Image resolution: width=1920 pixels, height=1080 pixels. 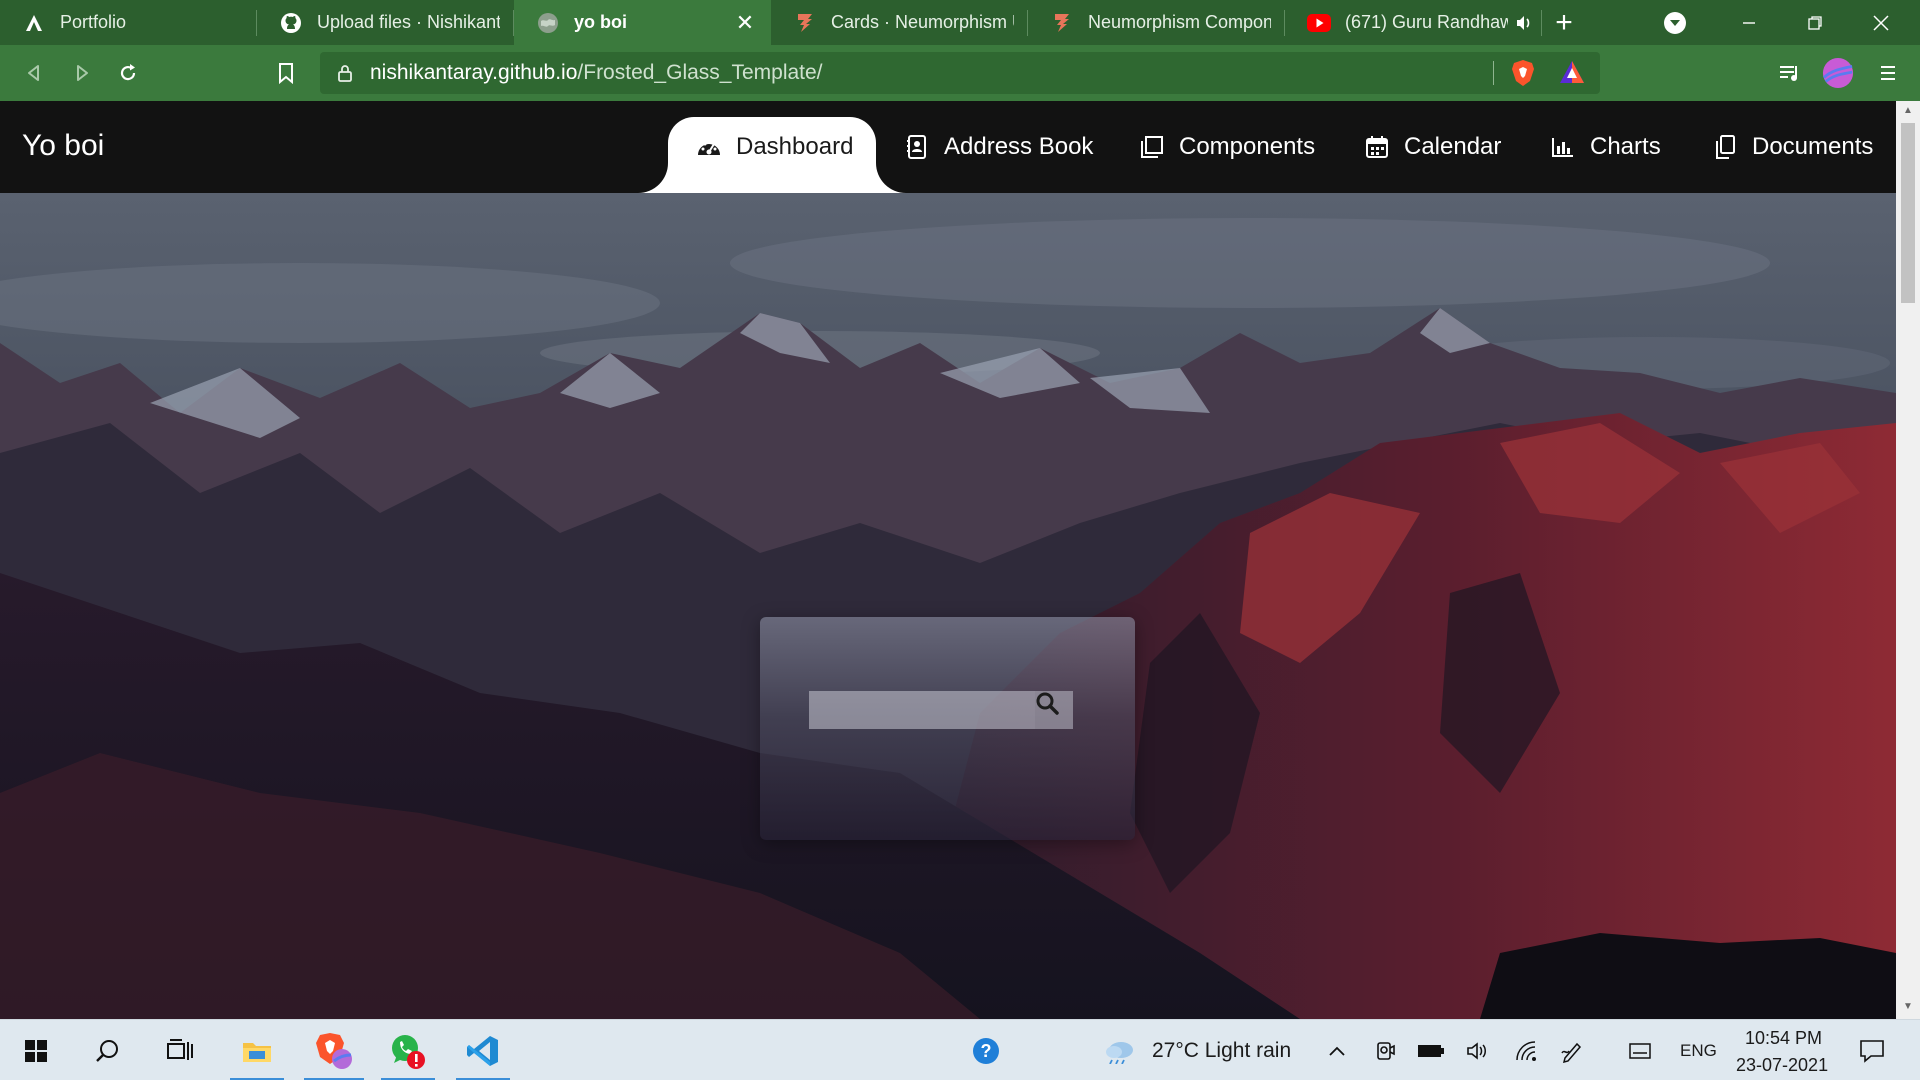 I want to click on tab-title: Neumorphism Component, so click(x=1179, y=22).